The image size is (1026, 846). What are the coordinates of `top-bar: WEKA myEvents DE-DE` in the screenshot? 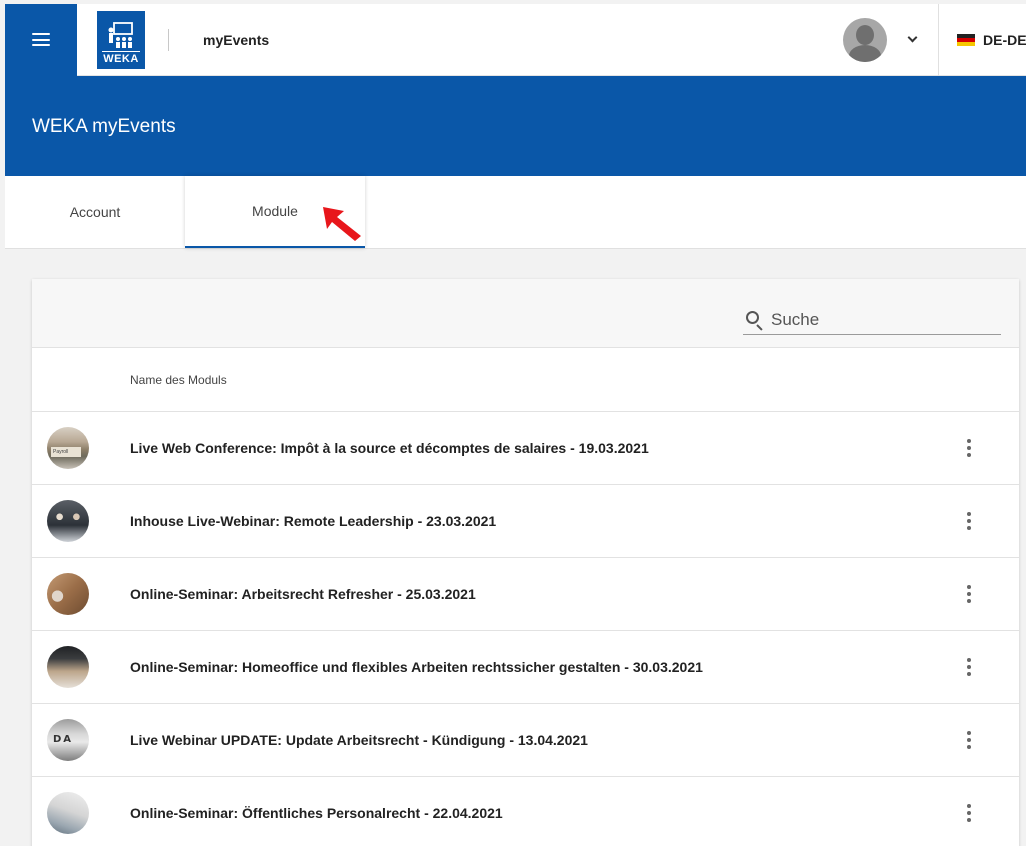 It's located at (515, 39).